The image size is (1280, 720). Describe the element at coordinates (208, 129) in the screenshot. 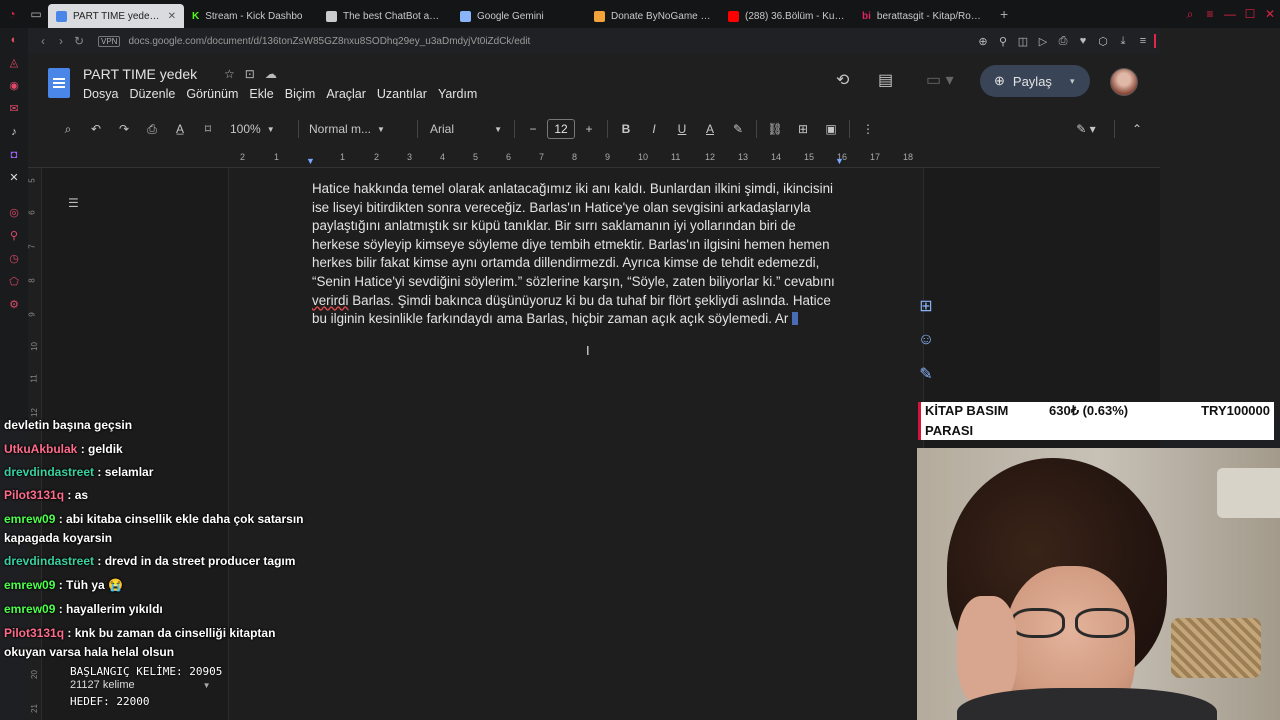

I see `paint-format-icon: ⌑` at that location.